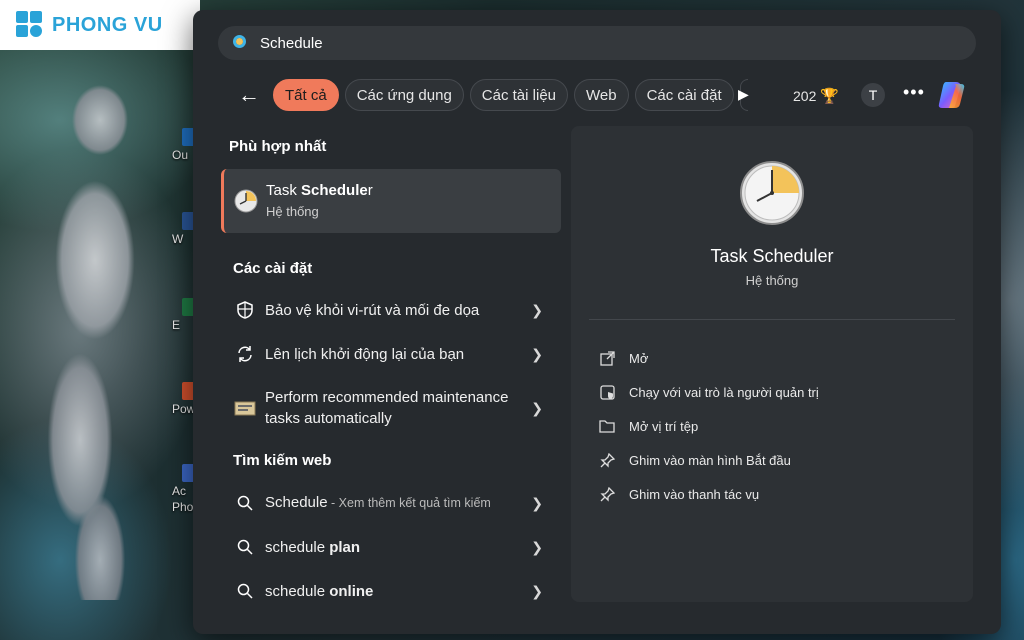  I want to click on best-match-name: Task Scheduler, so click(319, 190).